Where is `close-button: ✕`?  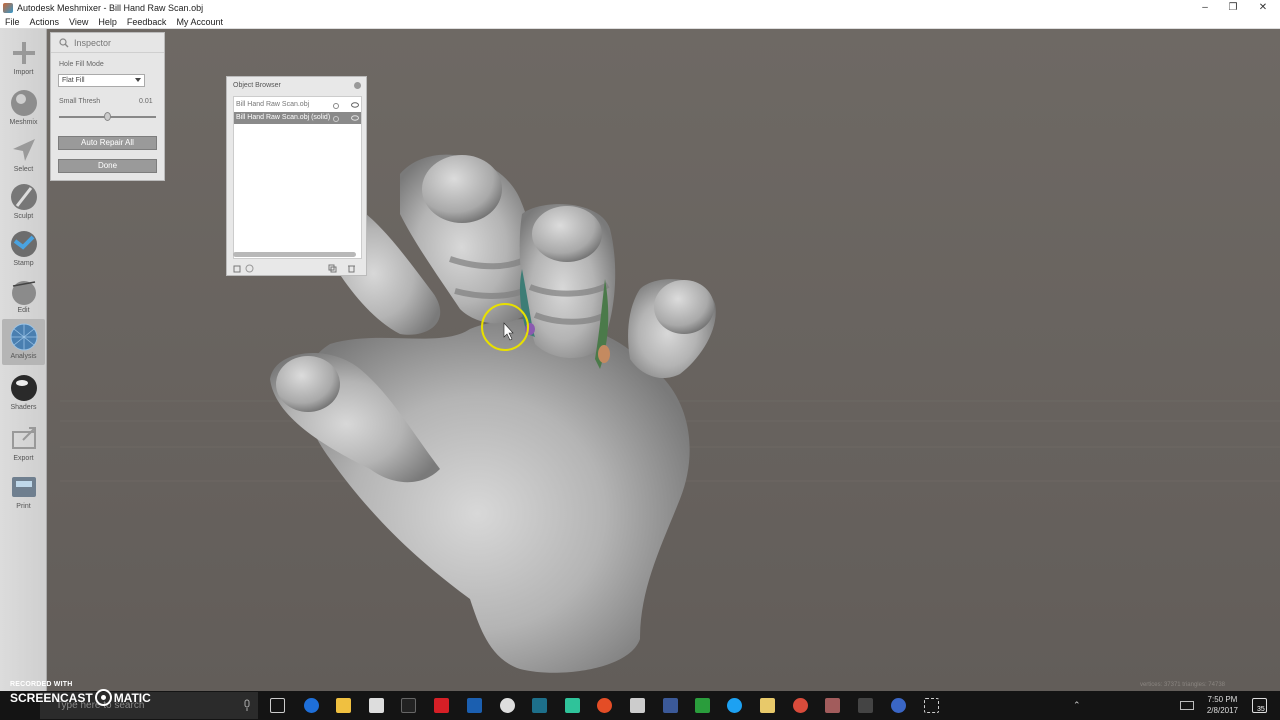 close-button: ✕ is located at coordinates (1263, 7).